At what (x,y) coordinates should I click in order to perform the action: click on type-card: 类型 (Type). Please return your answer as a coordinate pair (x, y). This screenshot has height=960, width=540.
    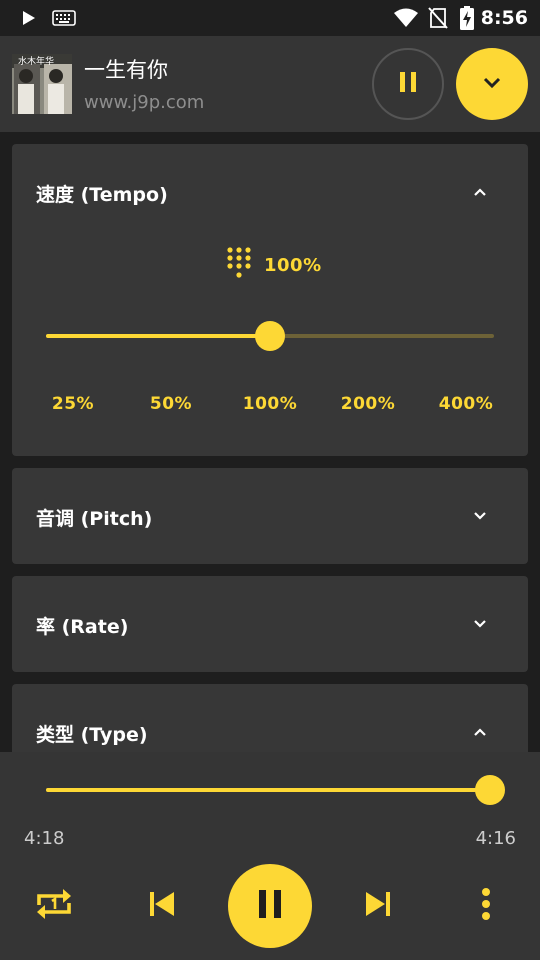
    Looking at the image, I should click on (270, 718).